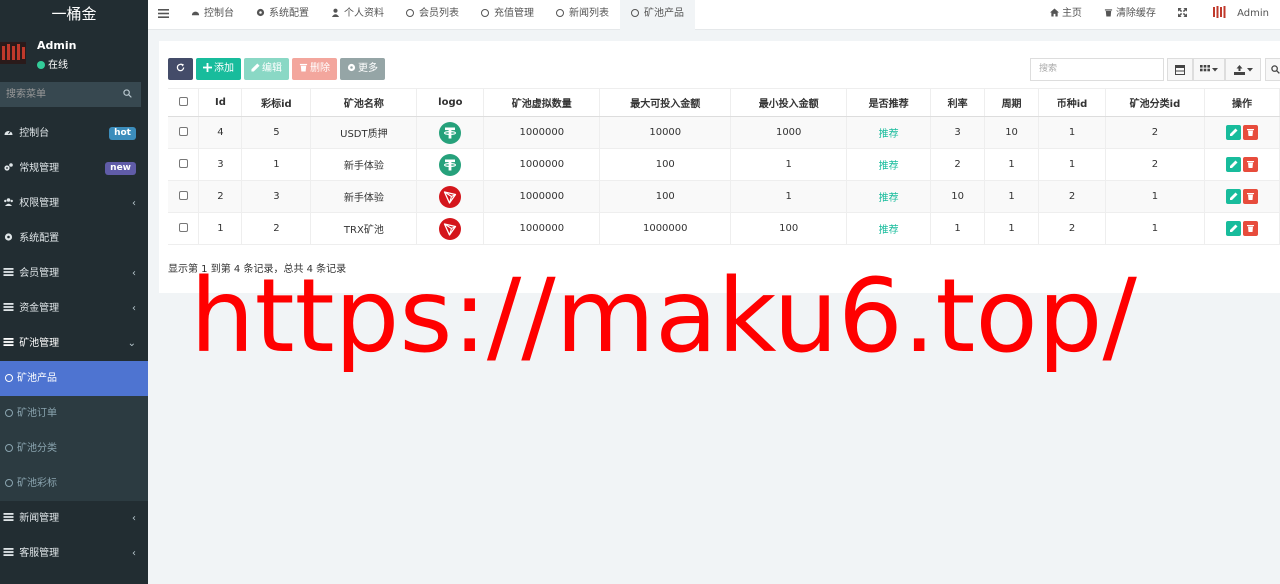 This screenshot has width=1280, height=584. What do you see at coordinates (1130, 15) in the screenshot?
I see `clear-cache-button: 清除缓存` at bounding box center [1130, 15].